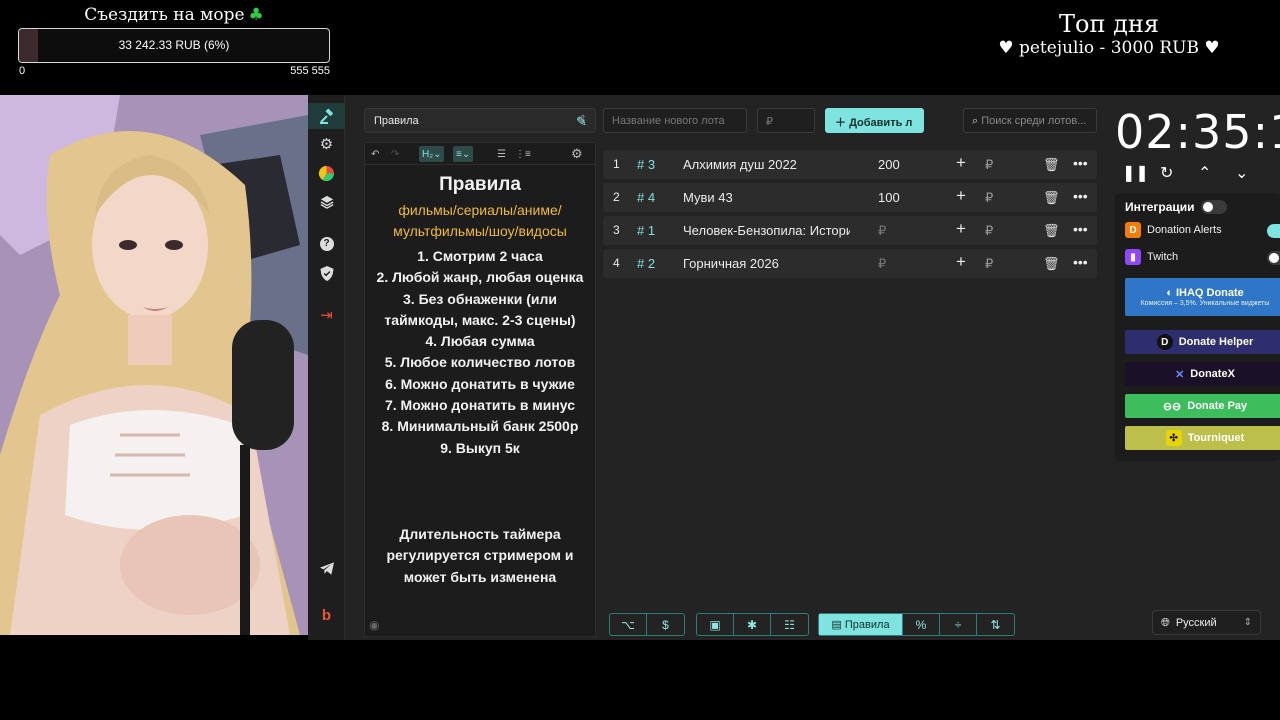 The width and height of the screenshot is (1280, 720). I want to click on rules-preset-select: Правила ⇕, so click(480, 120).